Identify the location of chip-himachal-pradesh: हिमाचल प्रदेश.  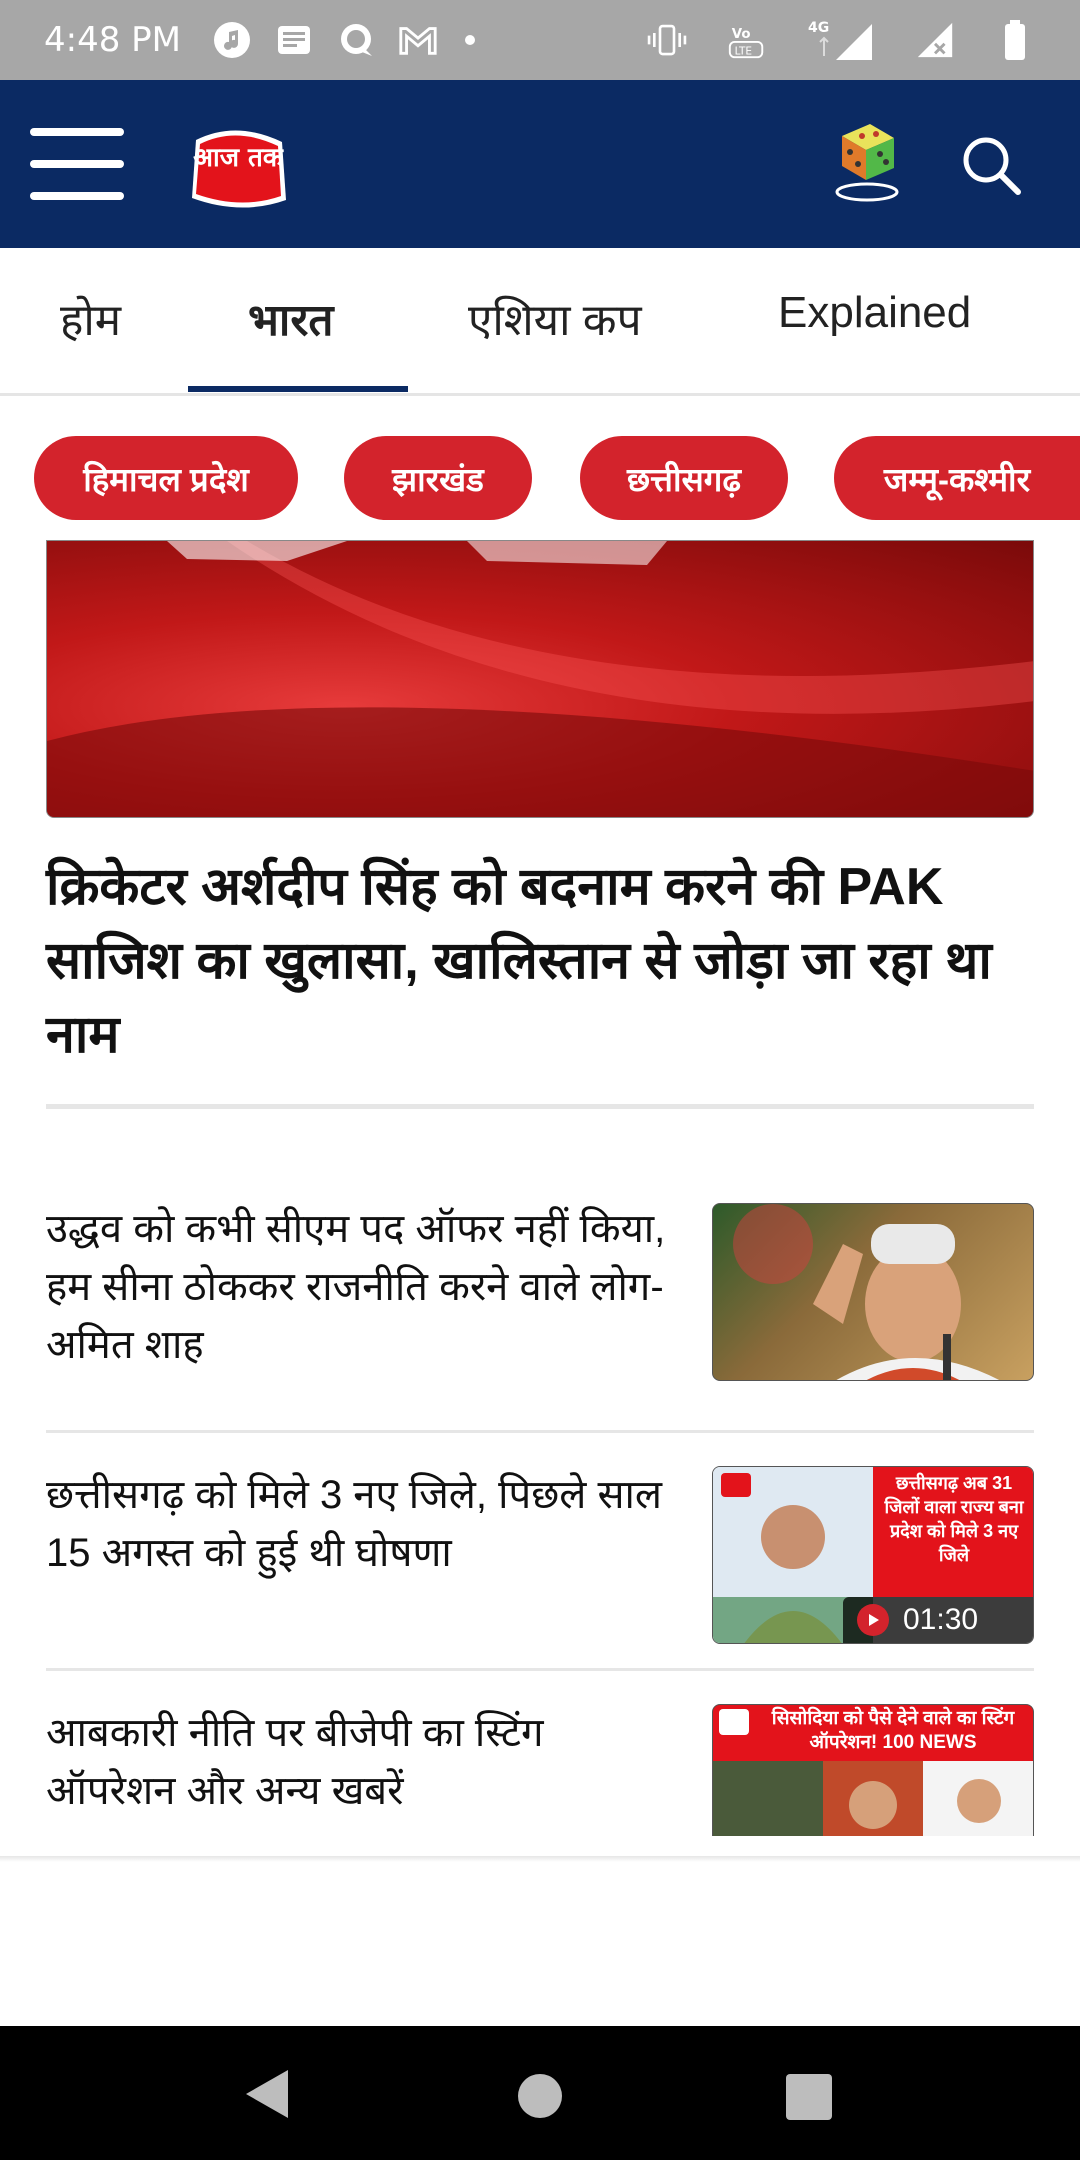
(166, 478).